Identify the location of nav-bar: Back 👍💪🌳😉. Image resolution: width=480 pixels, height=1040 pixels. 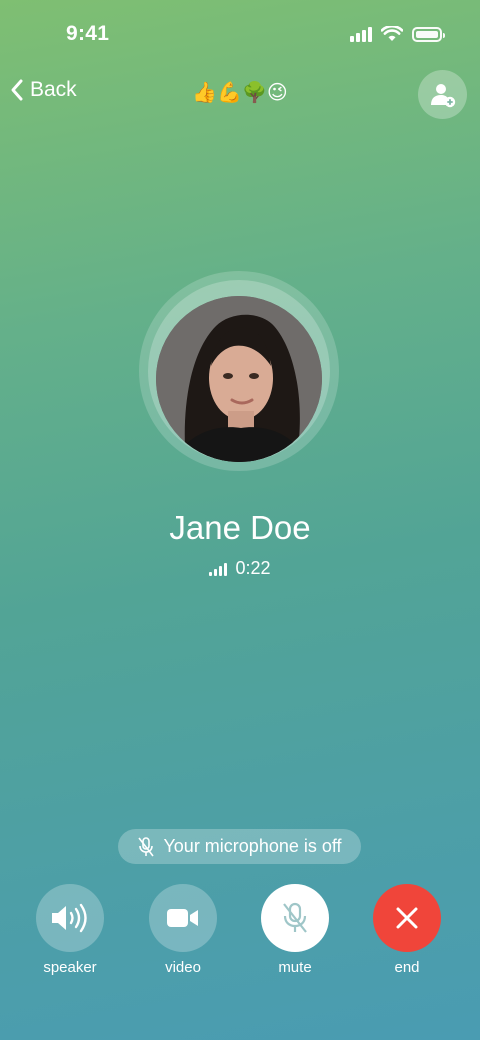
(240, 95).